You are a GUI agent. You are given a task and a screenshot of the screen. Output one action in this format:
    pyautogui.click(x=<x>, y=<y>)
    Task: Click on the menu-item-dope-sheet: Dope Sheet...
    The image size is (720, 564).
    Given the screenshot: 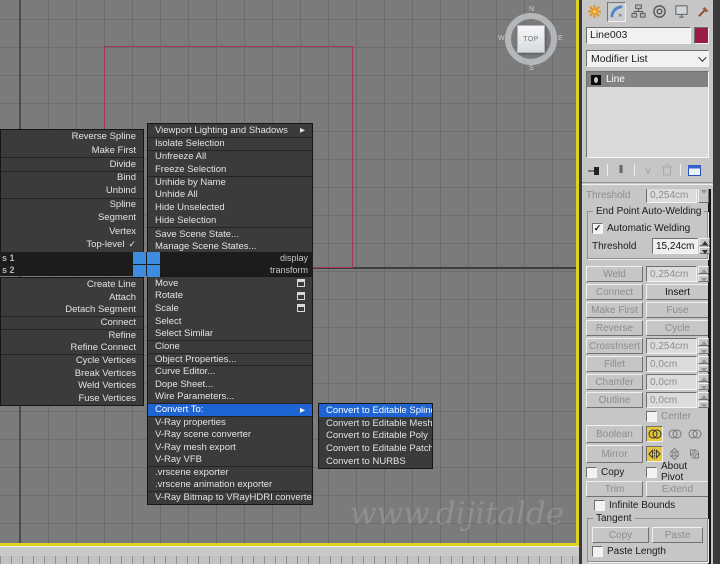 What is the action you would take?
    pyautogui.click(x=230, y=384)
    